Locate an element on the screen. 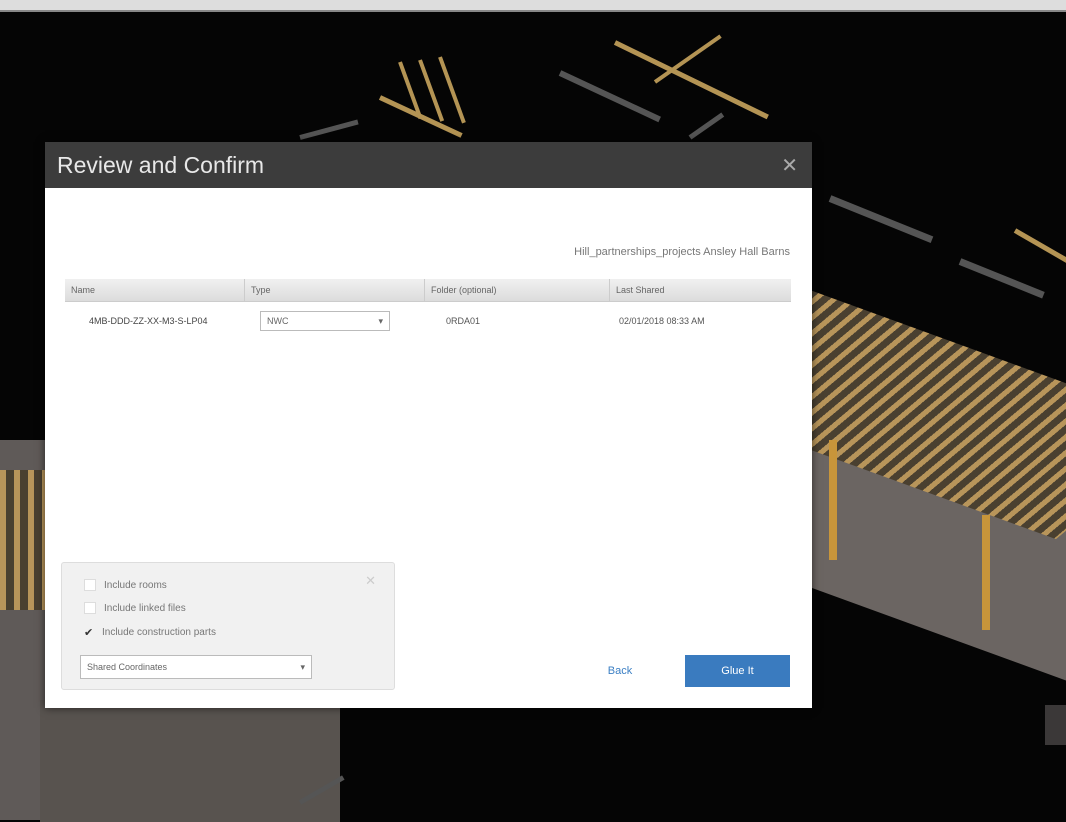 The width and height of the screenshot is (1066, 822). row-folder: 0RDA01 is located at coordinates (487, 321).